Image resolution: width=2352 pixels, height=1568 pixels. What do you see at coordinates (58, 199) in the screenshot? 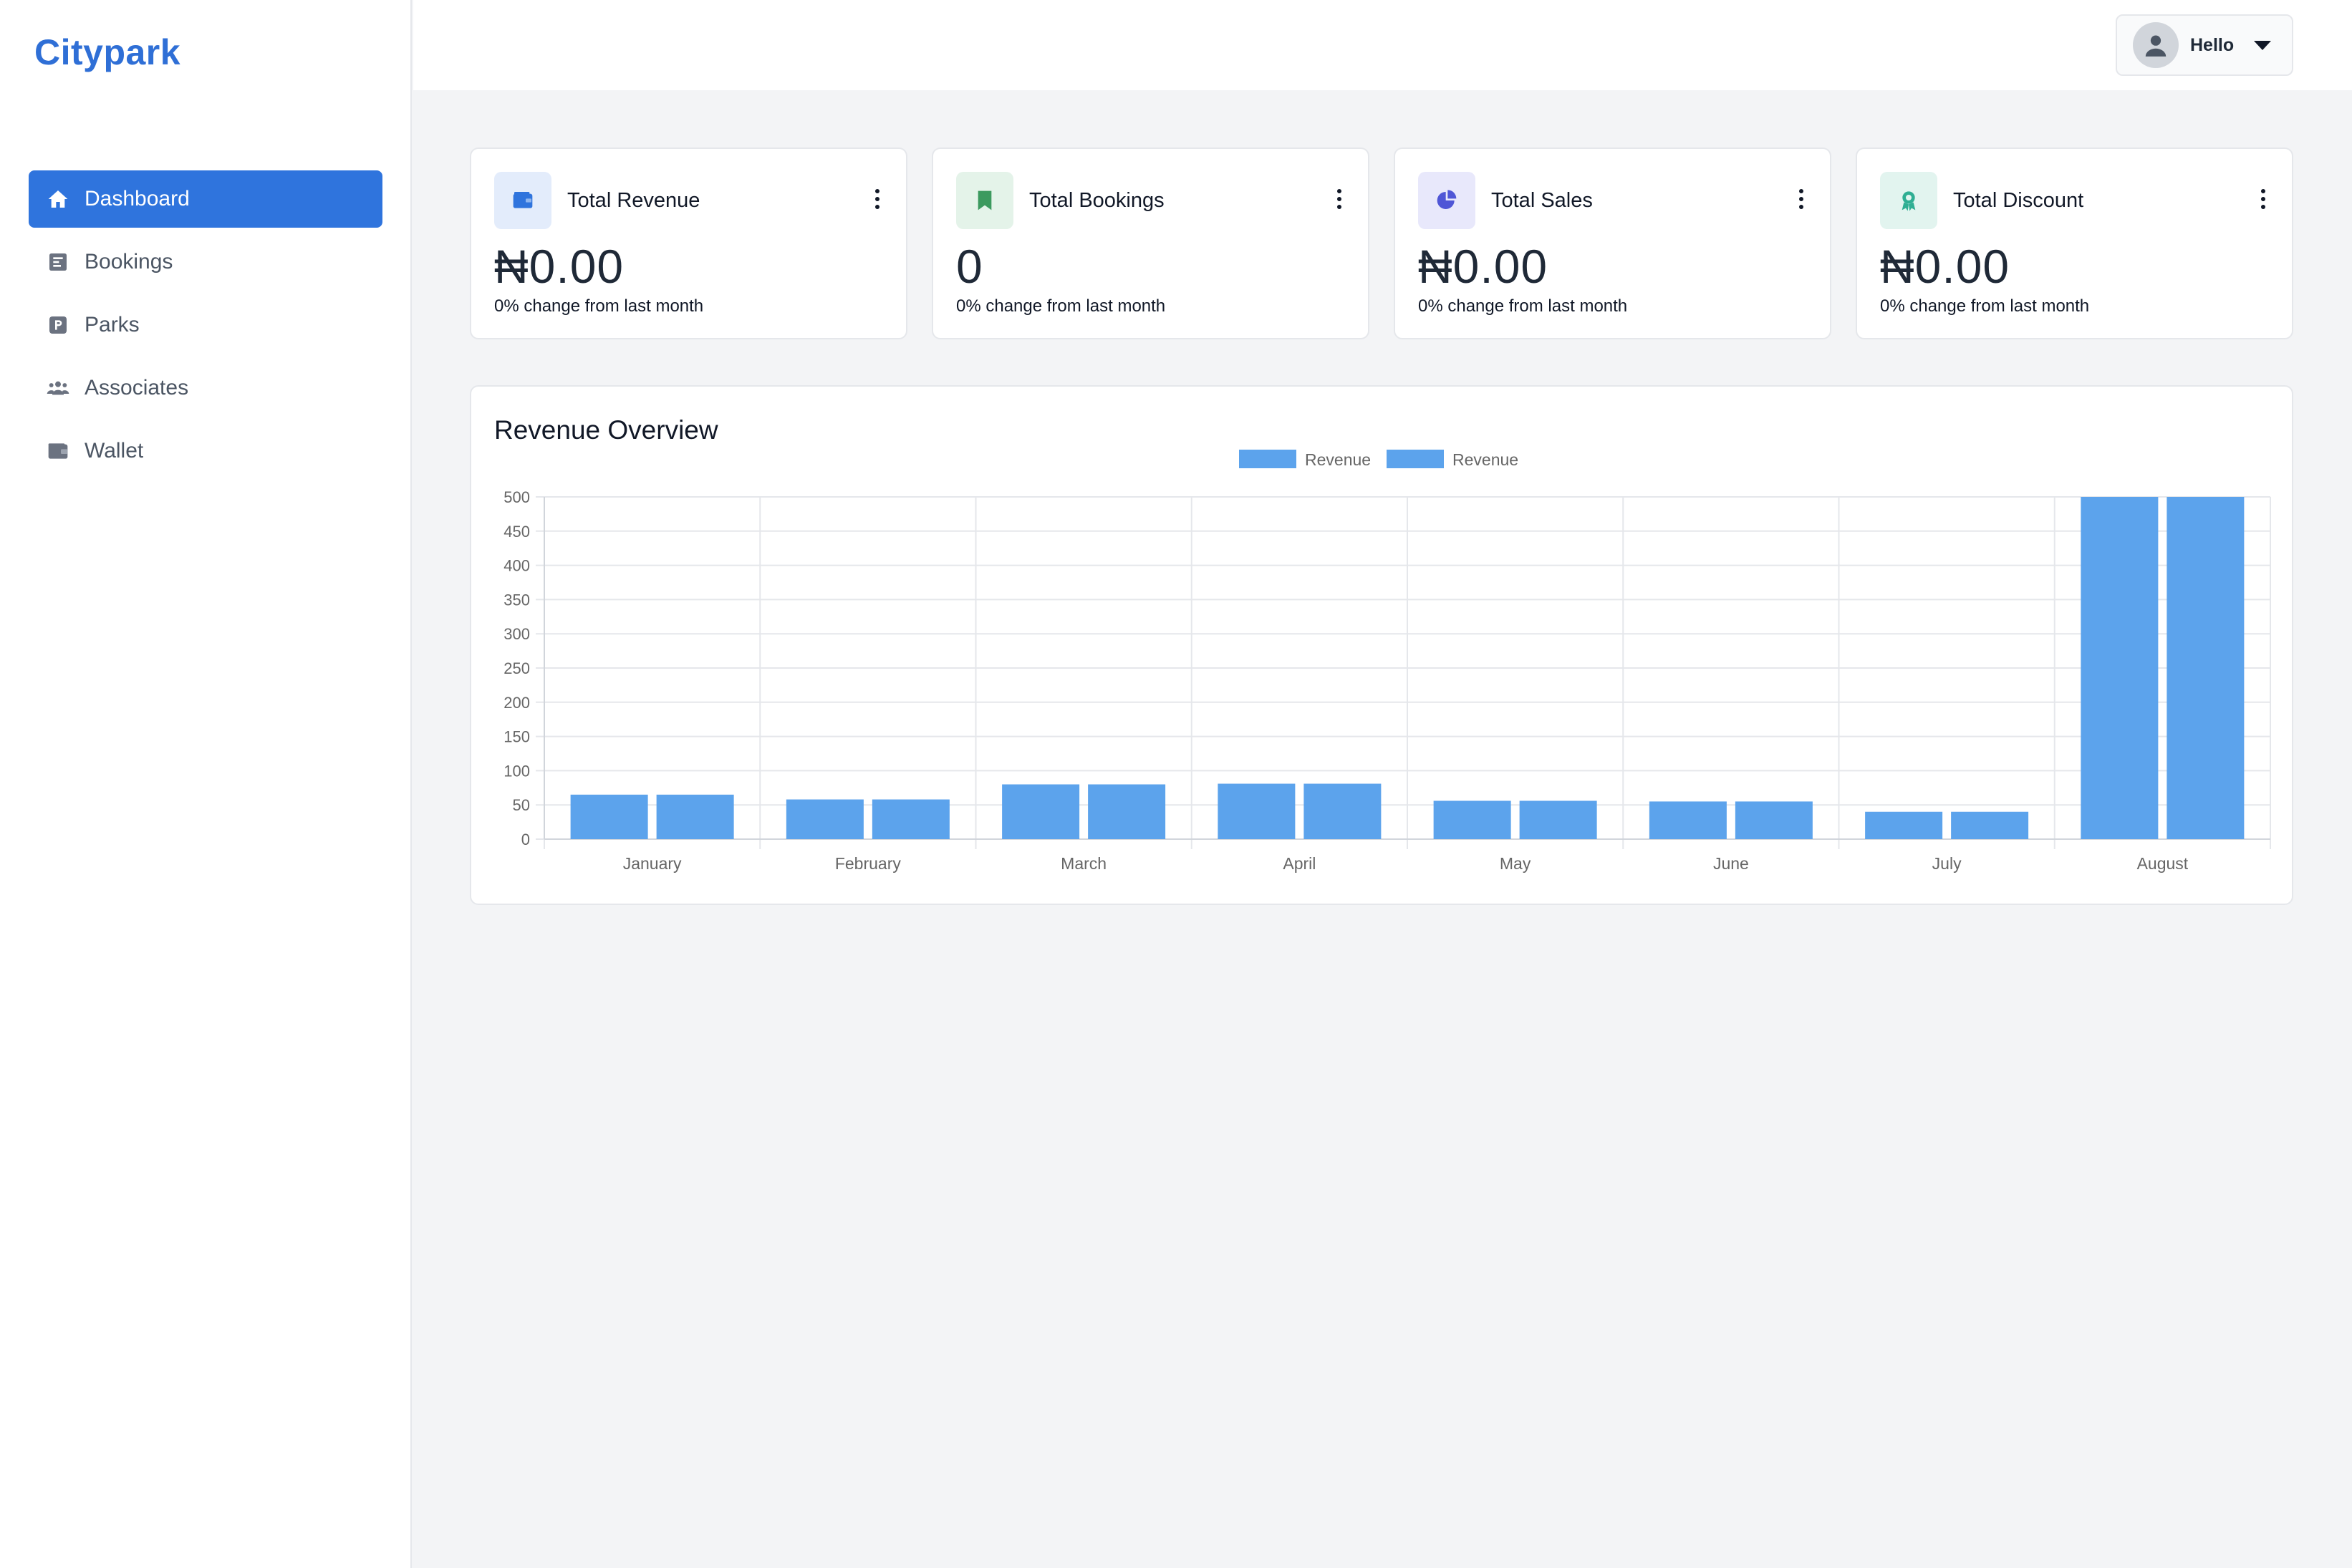
I see `home-icon` at bounding box center [58, 199].